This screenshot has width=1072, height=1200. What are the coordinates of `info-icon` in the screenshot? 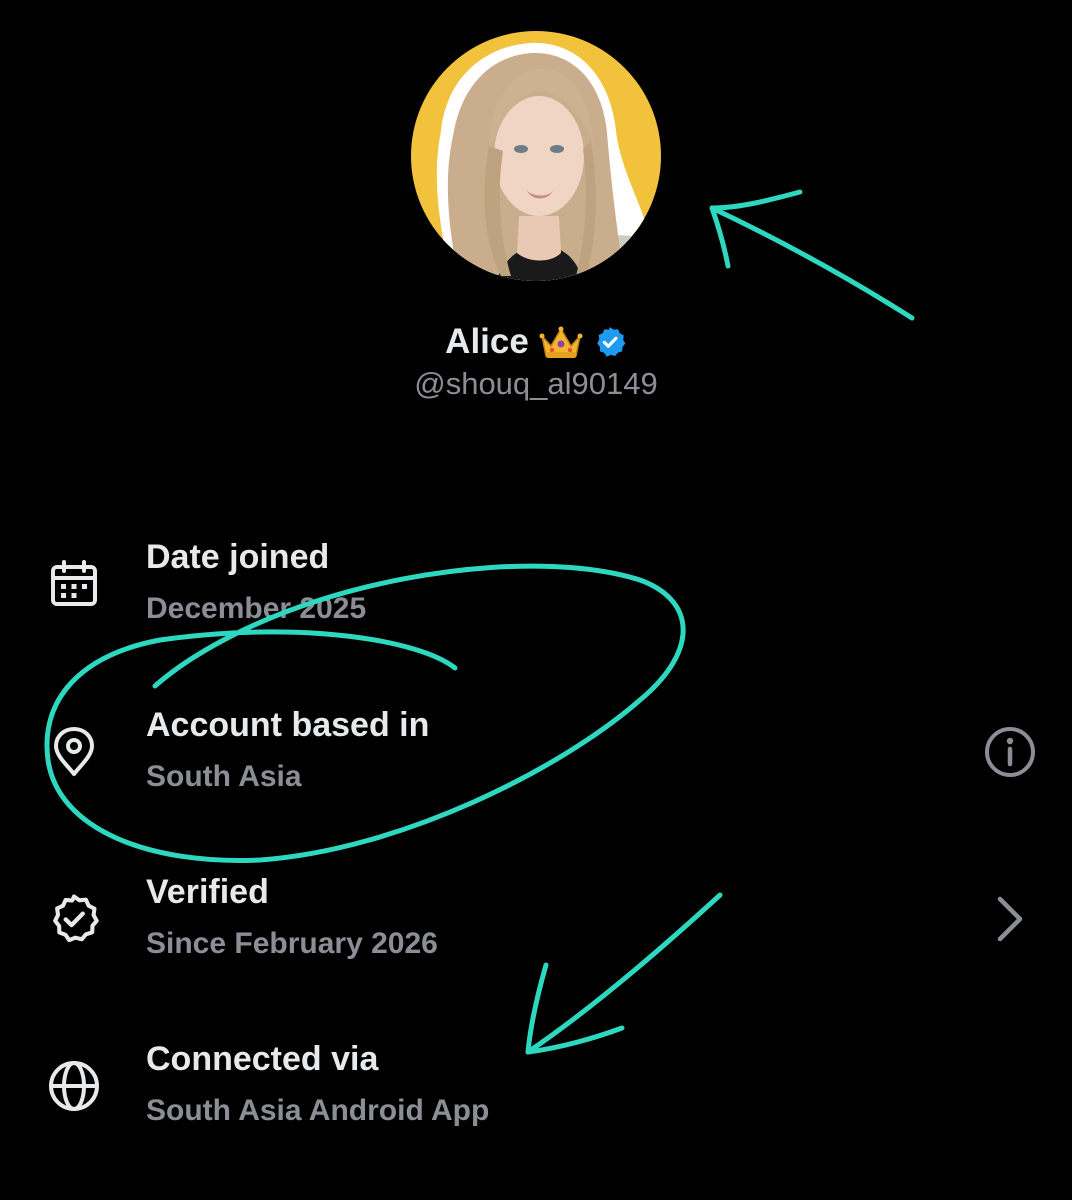 It's located at (1010, 752).